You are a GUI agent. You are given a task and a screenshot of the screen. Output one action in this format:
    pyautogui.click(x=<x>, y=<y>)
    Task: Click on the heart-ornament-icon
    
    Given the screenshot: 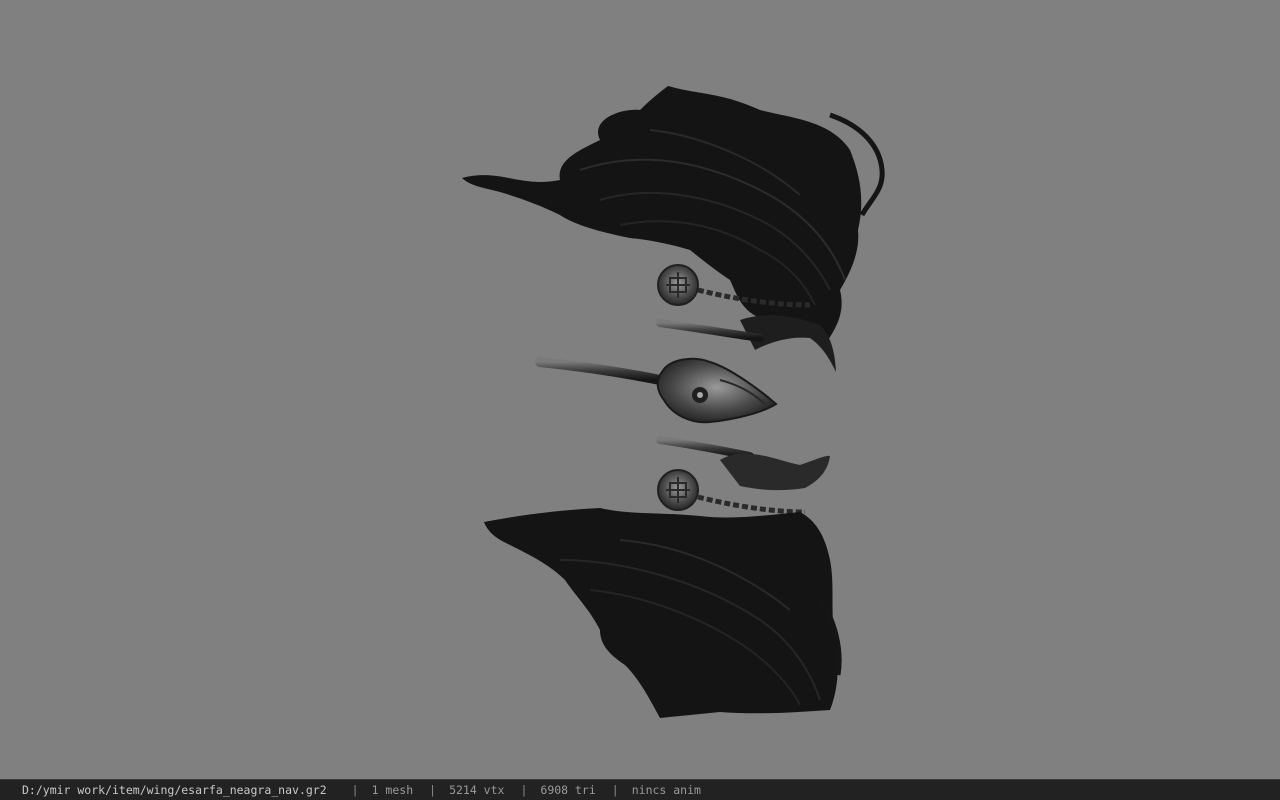 What is the action you would take?
    pyautogui.click(x=656, y=390)
    